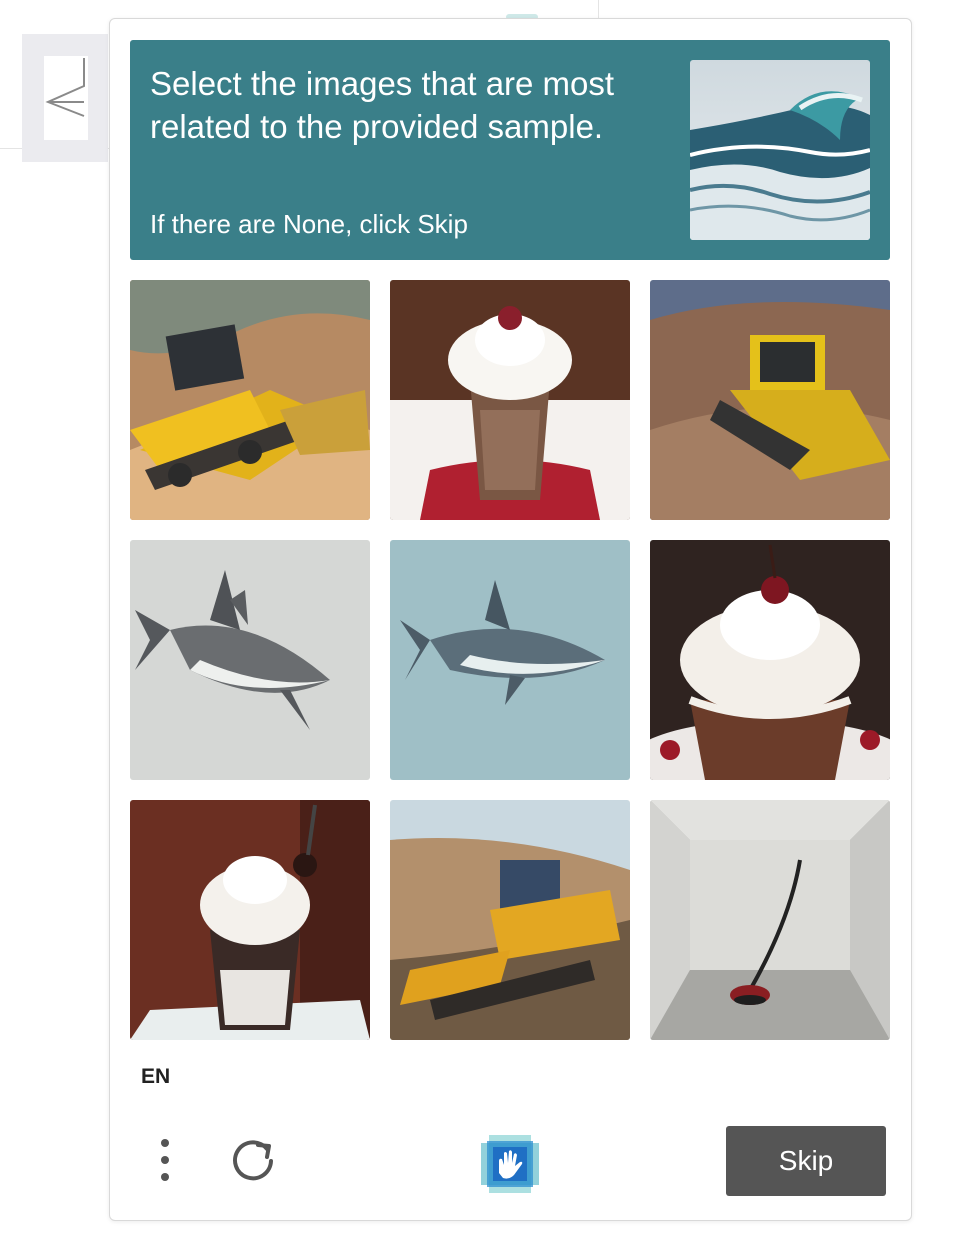 This screenshot has height=1260, width=978. What do you see at coordinates (770, 920) in the screenshot?
I see `tile-9-vacuum` at bounding box center [770, 920].